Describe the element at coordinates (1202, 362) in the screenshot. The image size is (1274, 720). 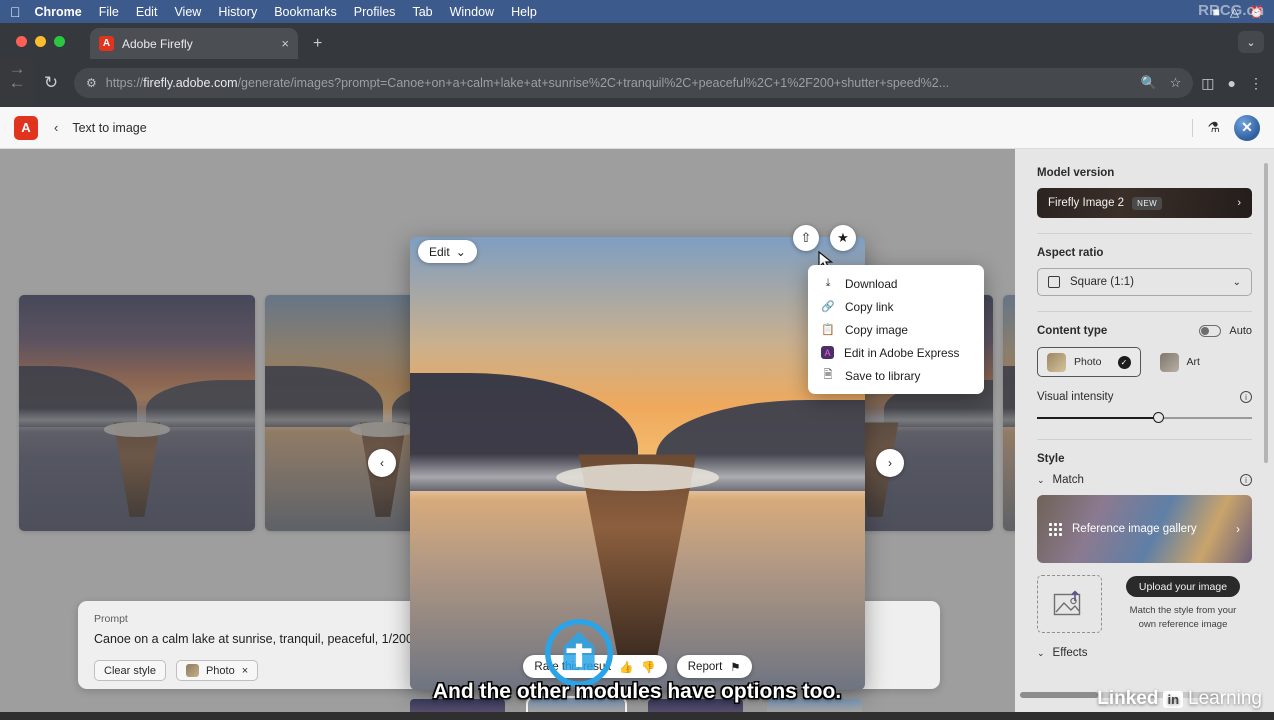
I see `content-type-art: Art` at that location.